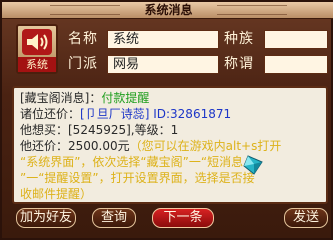 The height and width of the screenshot is (240, 333). What do you see at coordinates (50, 114) in the screenshot?
I see `counter-offer-label: 诸位还价：` at bounding box center [50, 114].